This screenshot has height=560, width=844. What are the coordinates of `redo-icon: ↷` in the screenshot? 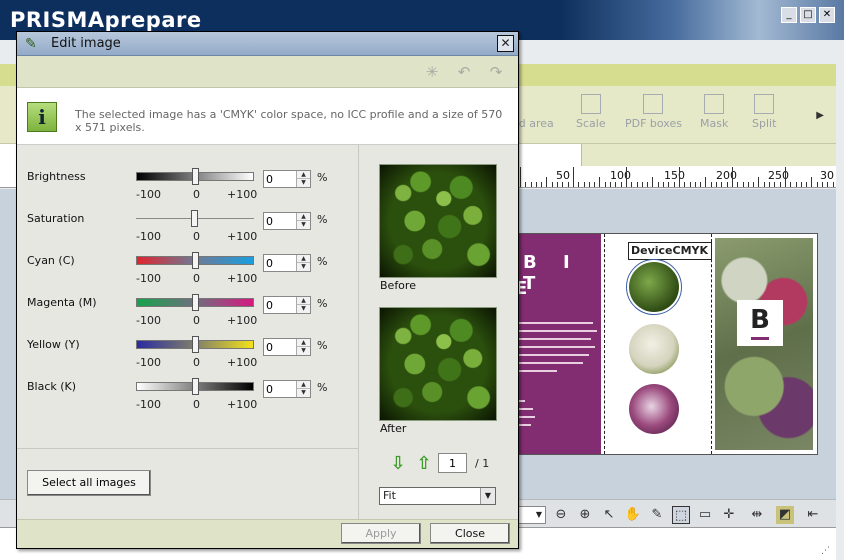 It's located at (496, 72).